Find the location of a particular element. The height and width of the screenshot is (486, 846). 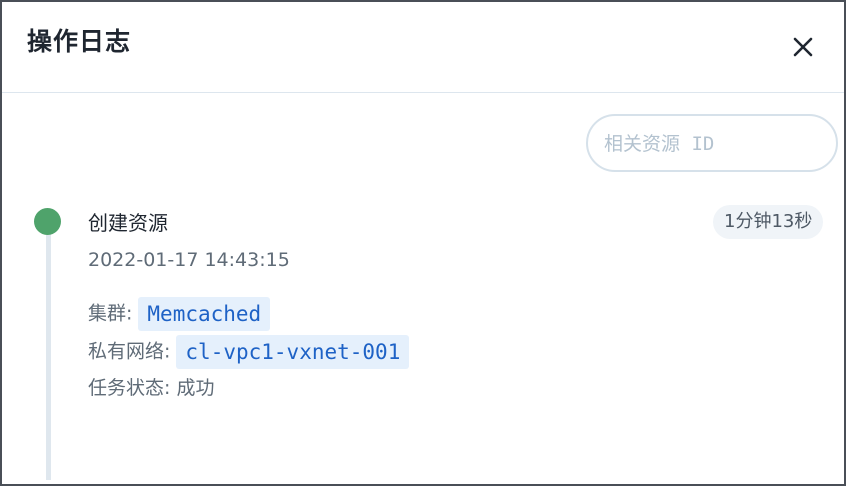

vxnet-row: 私有网络: cl-vpc1-vxnet-001 is located at coordinates (249, 352).